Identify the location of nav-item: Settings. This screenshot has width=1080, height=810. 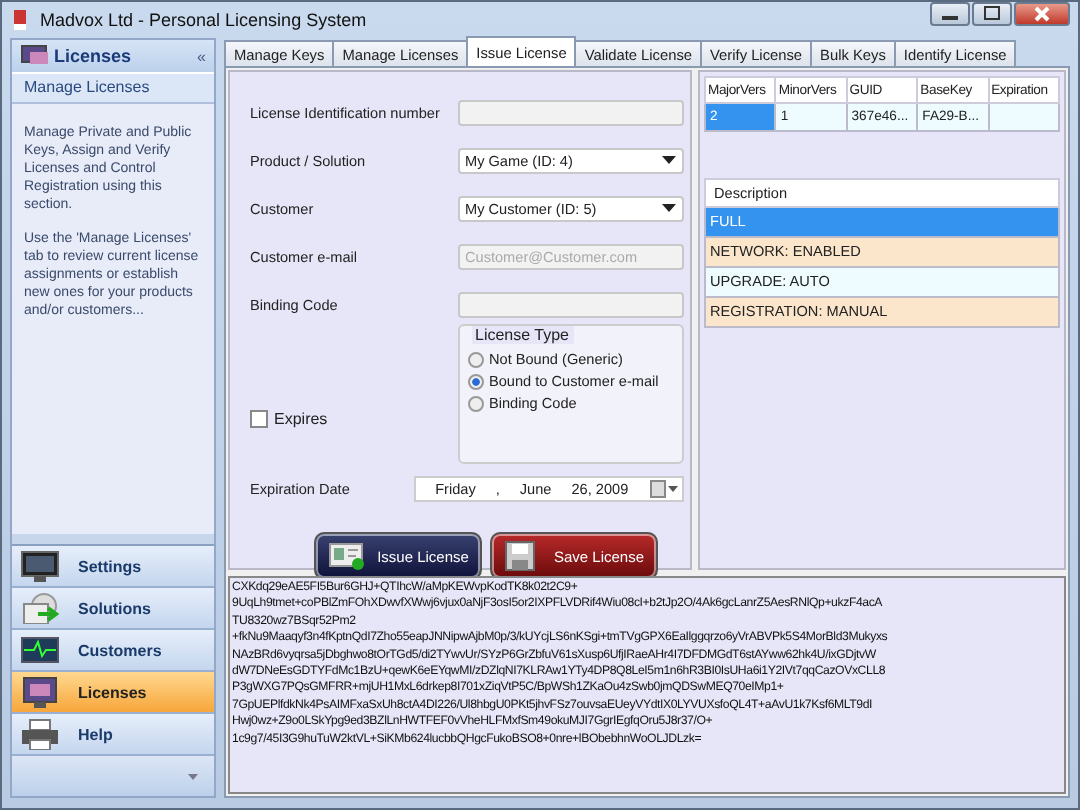
(113, 567).